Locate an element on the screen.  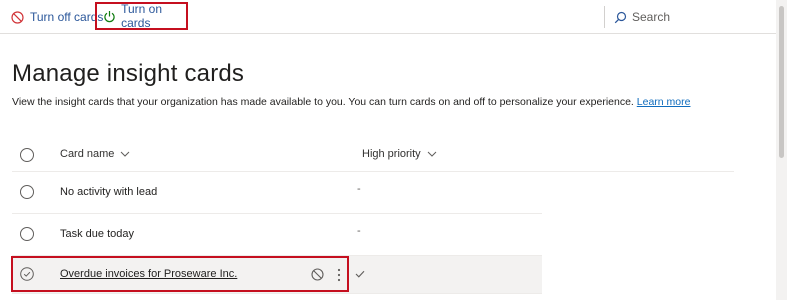
search-placeholder: Search is located at coordinates (651, 17).